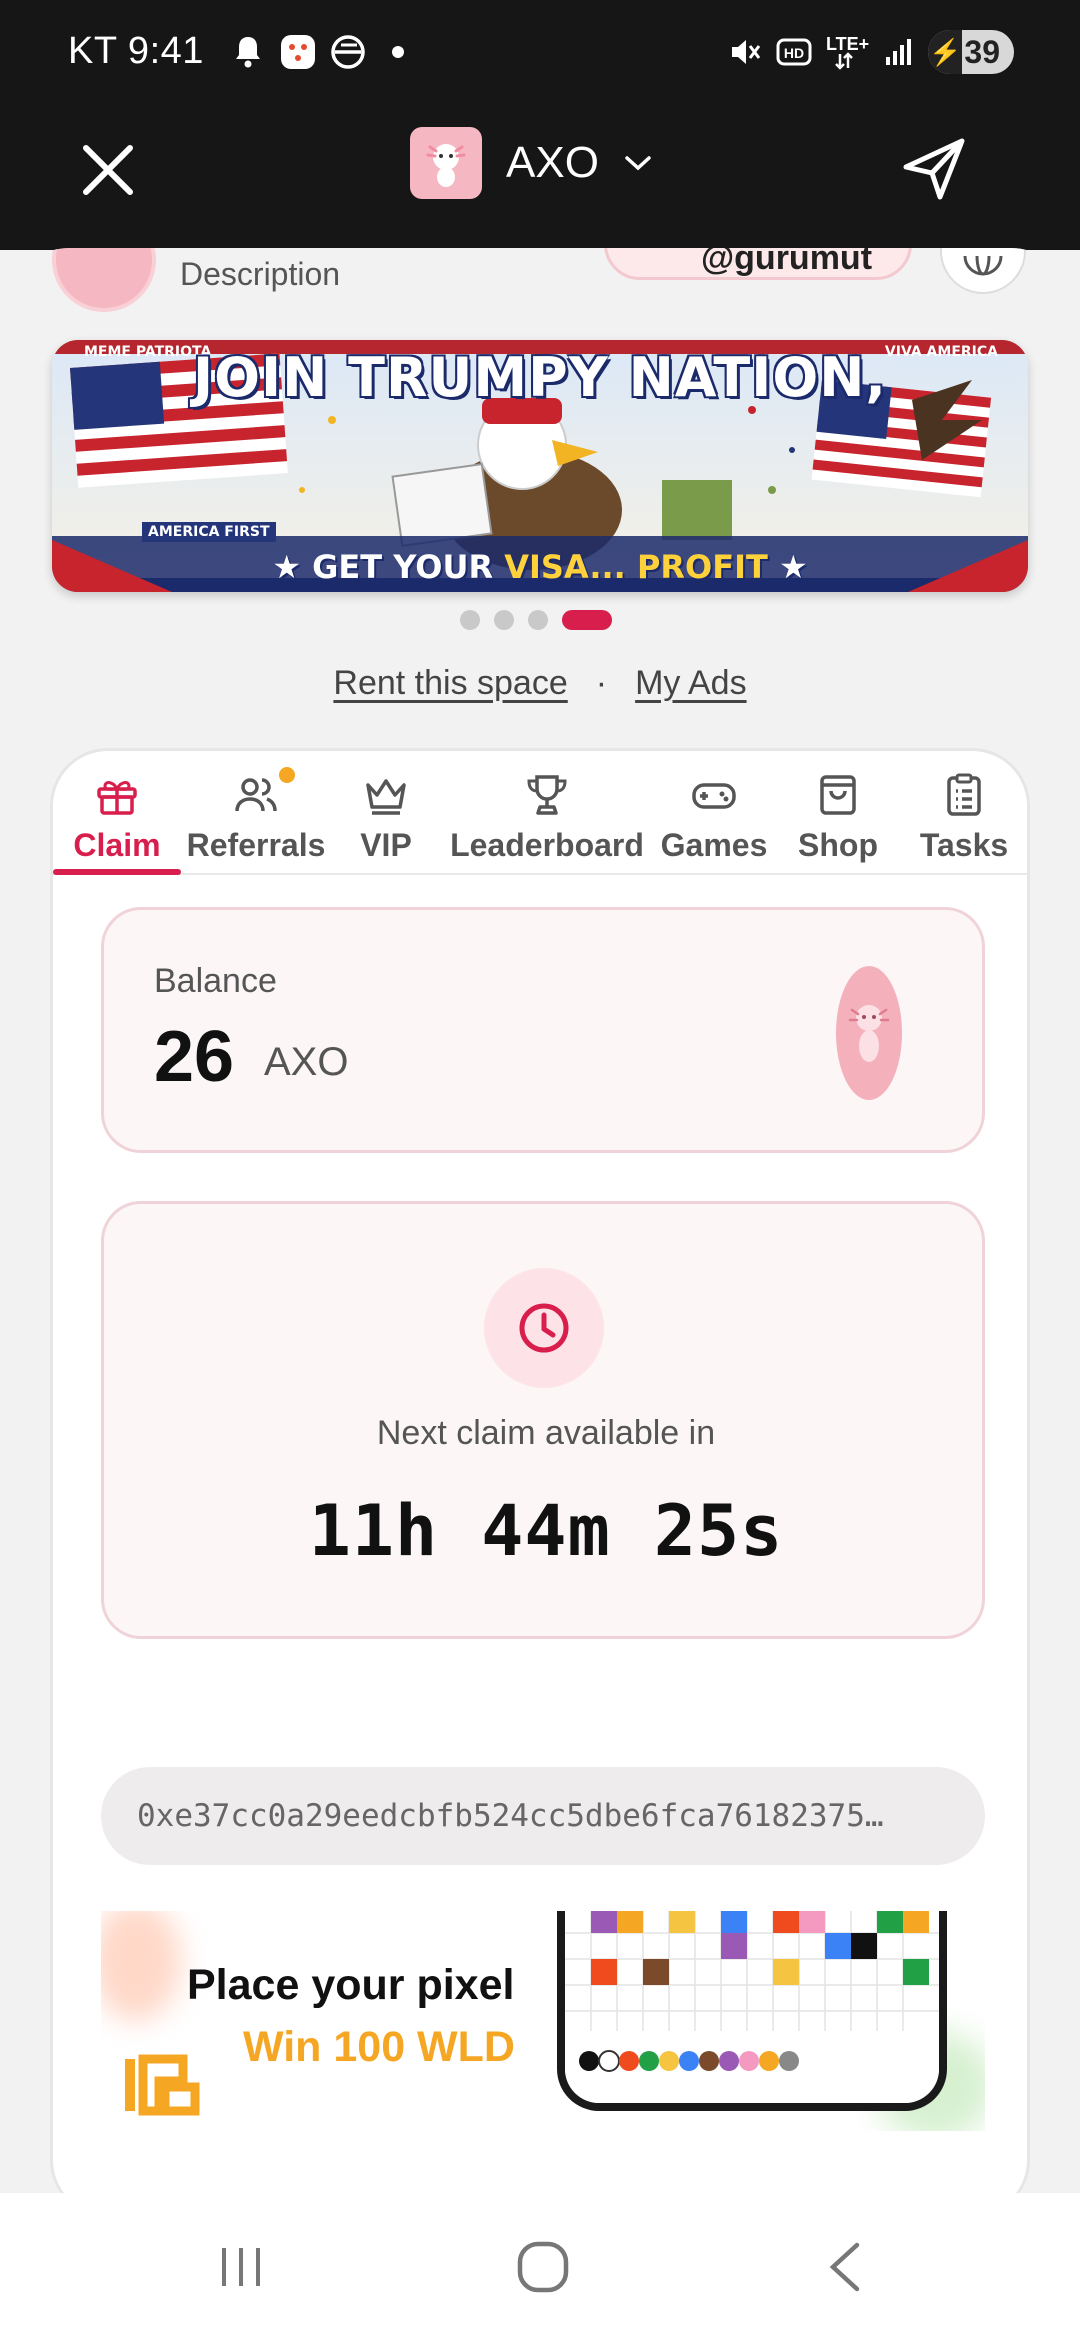 The width and height of the screenshot is (1080, 2340). What do you see at coordinates (162, 2085) in the screenshot?
I see `pixel-logo-icon` at bounding box center [162, 2085].